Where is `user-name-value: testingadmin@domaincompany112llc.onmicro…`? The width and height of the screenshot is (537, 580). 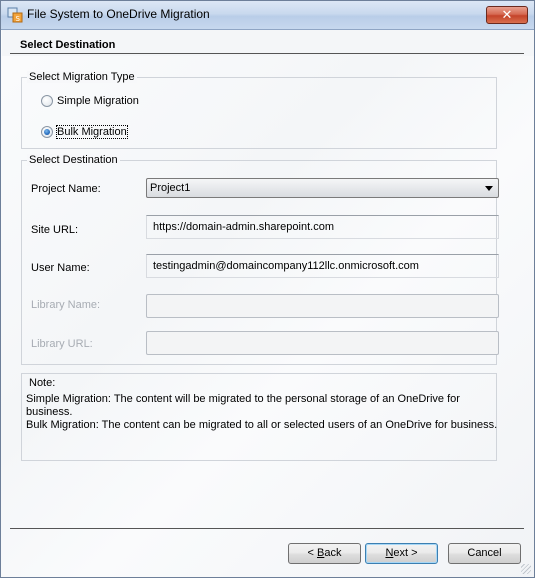
user-name-value: testingadmin@domaincompany112llc.onmicro… is located at coordinates (286, 266).